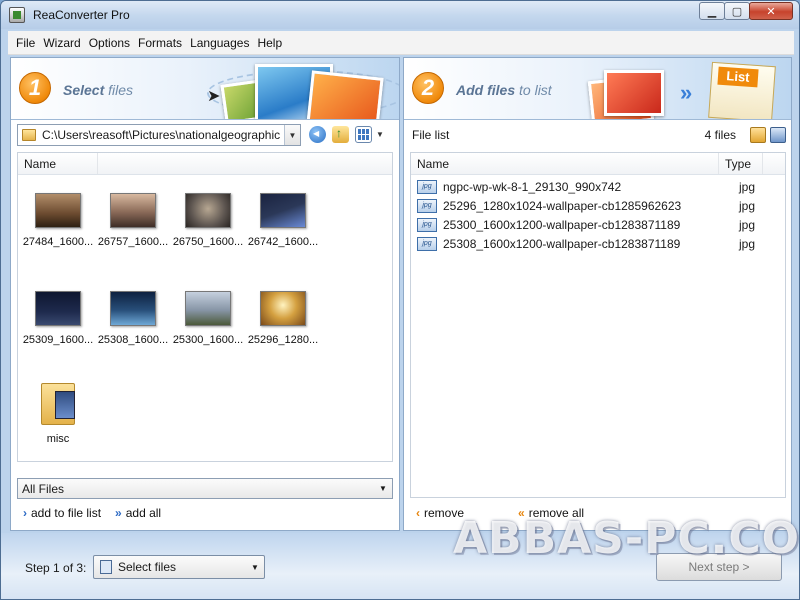  Describe the element at coordinates (61, 43) in the screenshot. I see `menu-wizard: Wizard` at that location.